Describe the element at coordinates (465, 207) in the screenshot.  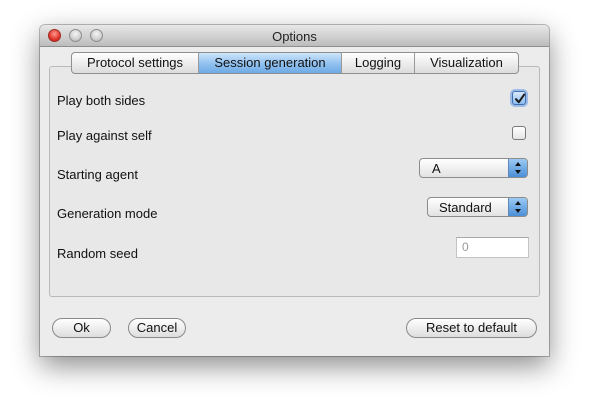
I see `generation-mode-value: Standard` at that location.